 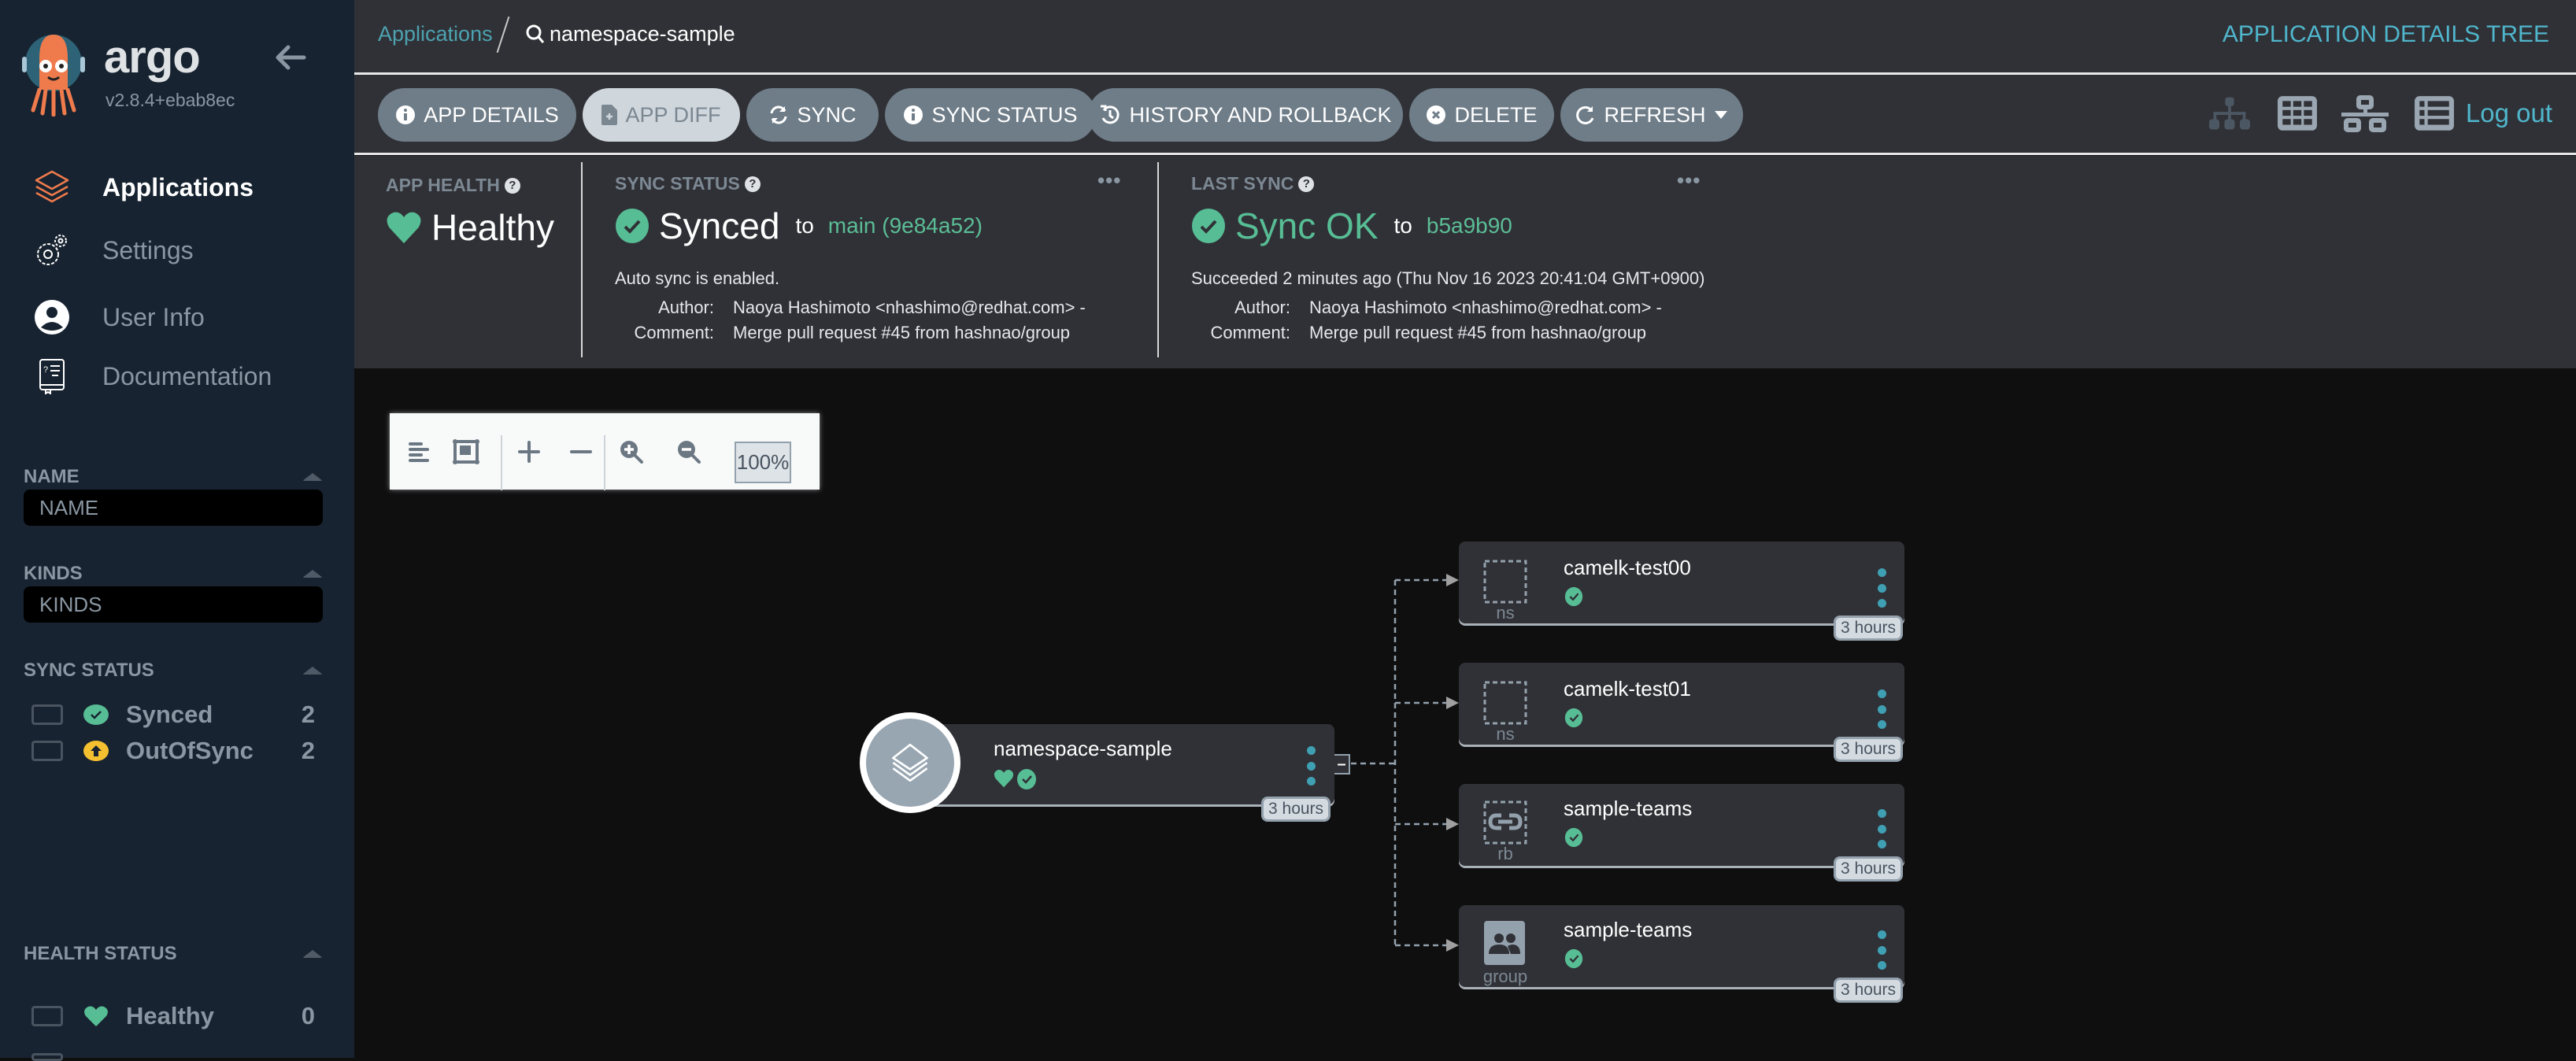 What do you see at coordinates (491, 114) in the screenshot?
I see `button-label: APP DETAILS` at bounding box center [491, 114].